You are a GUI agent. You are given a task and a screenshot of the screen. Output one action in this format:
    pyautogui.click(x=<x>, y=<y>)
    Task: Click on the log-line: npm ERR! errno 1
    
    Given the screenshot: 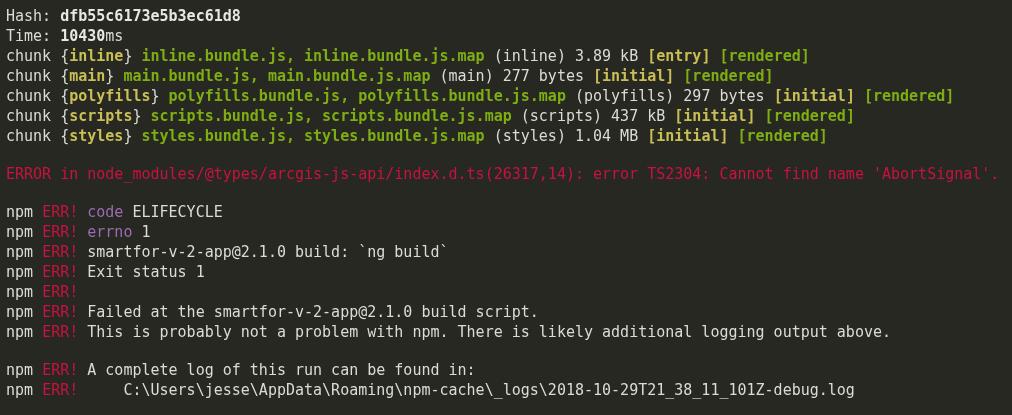 What is the action you would take?
    pyautogui.click(x=79, y=232)
    